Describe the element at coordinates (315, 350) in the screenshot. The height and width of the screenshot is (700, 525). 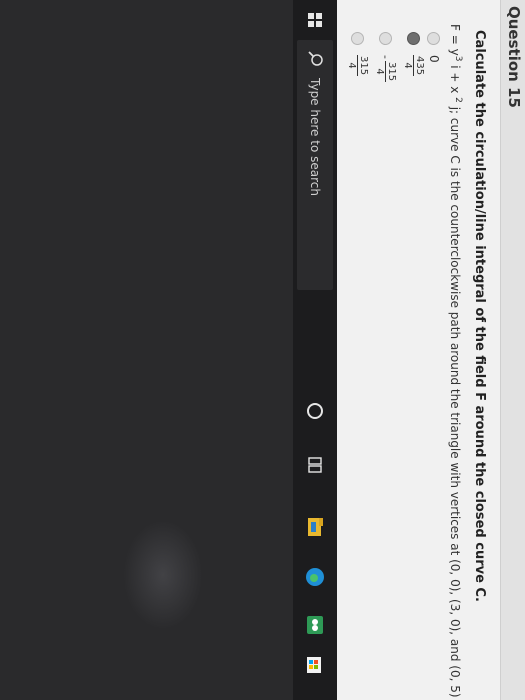
I see `windows-taskbar: Type here to search` at that location.